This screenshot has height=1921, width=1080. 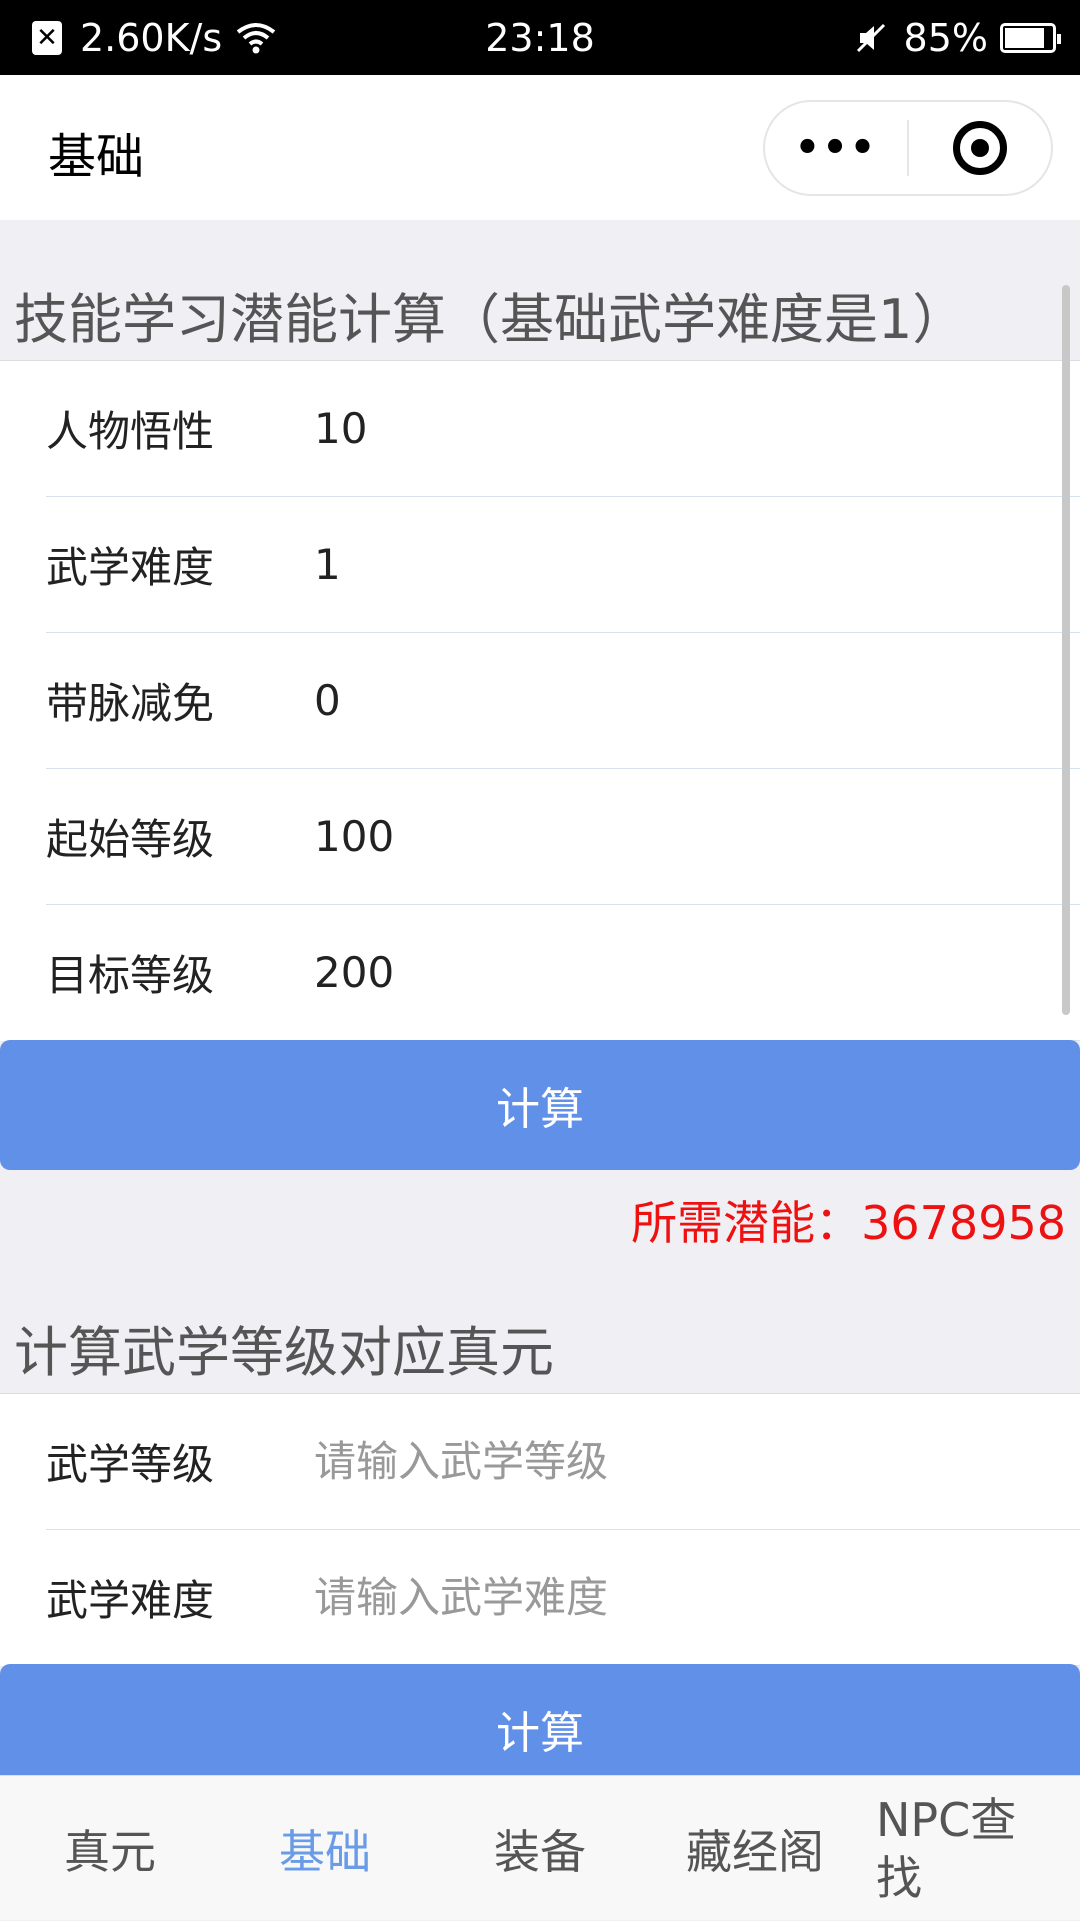 I want to click on mini-program-capsule: •••, so click(x=908, y=148).